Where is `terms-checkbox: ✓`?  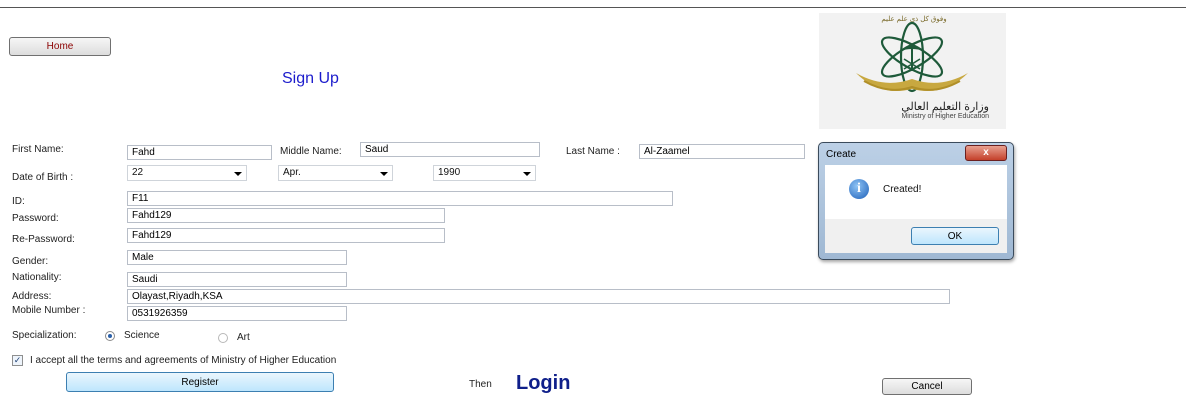
terms-checkbox: ✓ is located at coordinates (17, 360).